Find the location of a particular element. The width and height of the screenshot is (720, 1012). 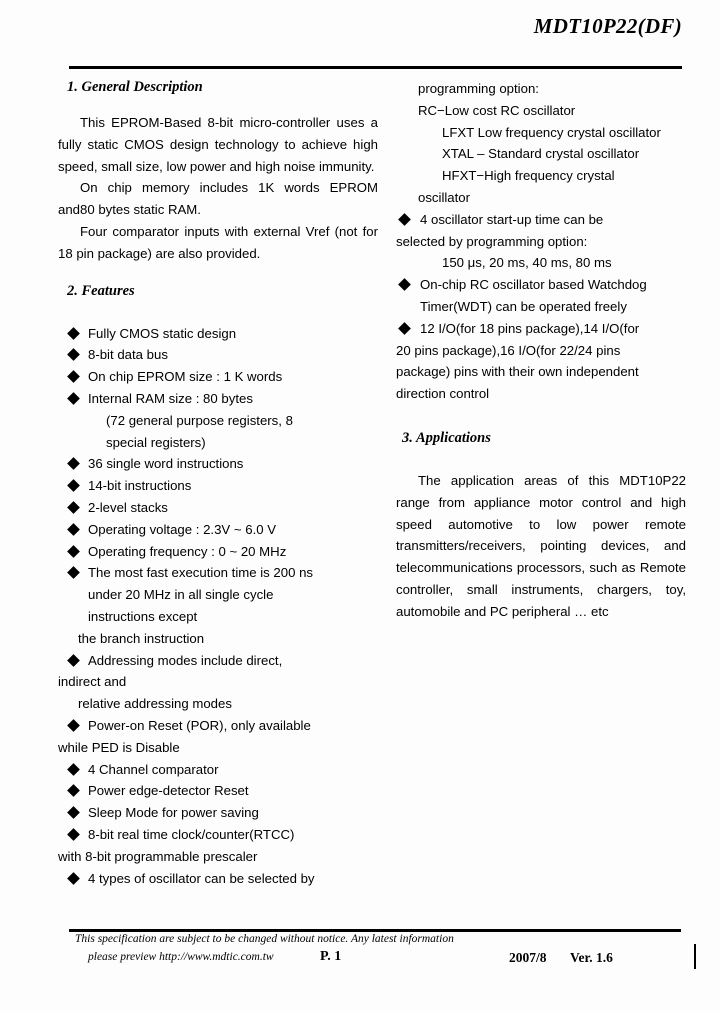

feature-item-label: with 8-bit programmable prescaler is located at coordinates (158, 856).